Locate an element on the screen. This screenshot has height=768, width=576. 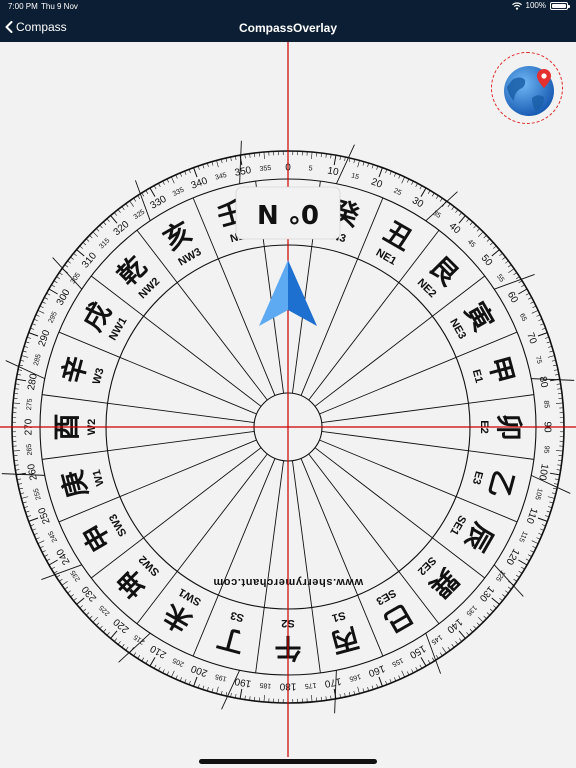
status-right: 100% is located at coordinates (540, 5).